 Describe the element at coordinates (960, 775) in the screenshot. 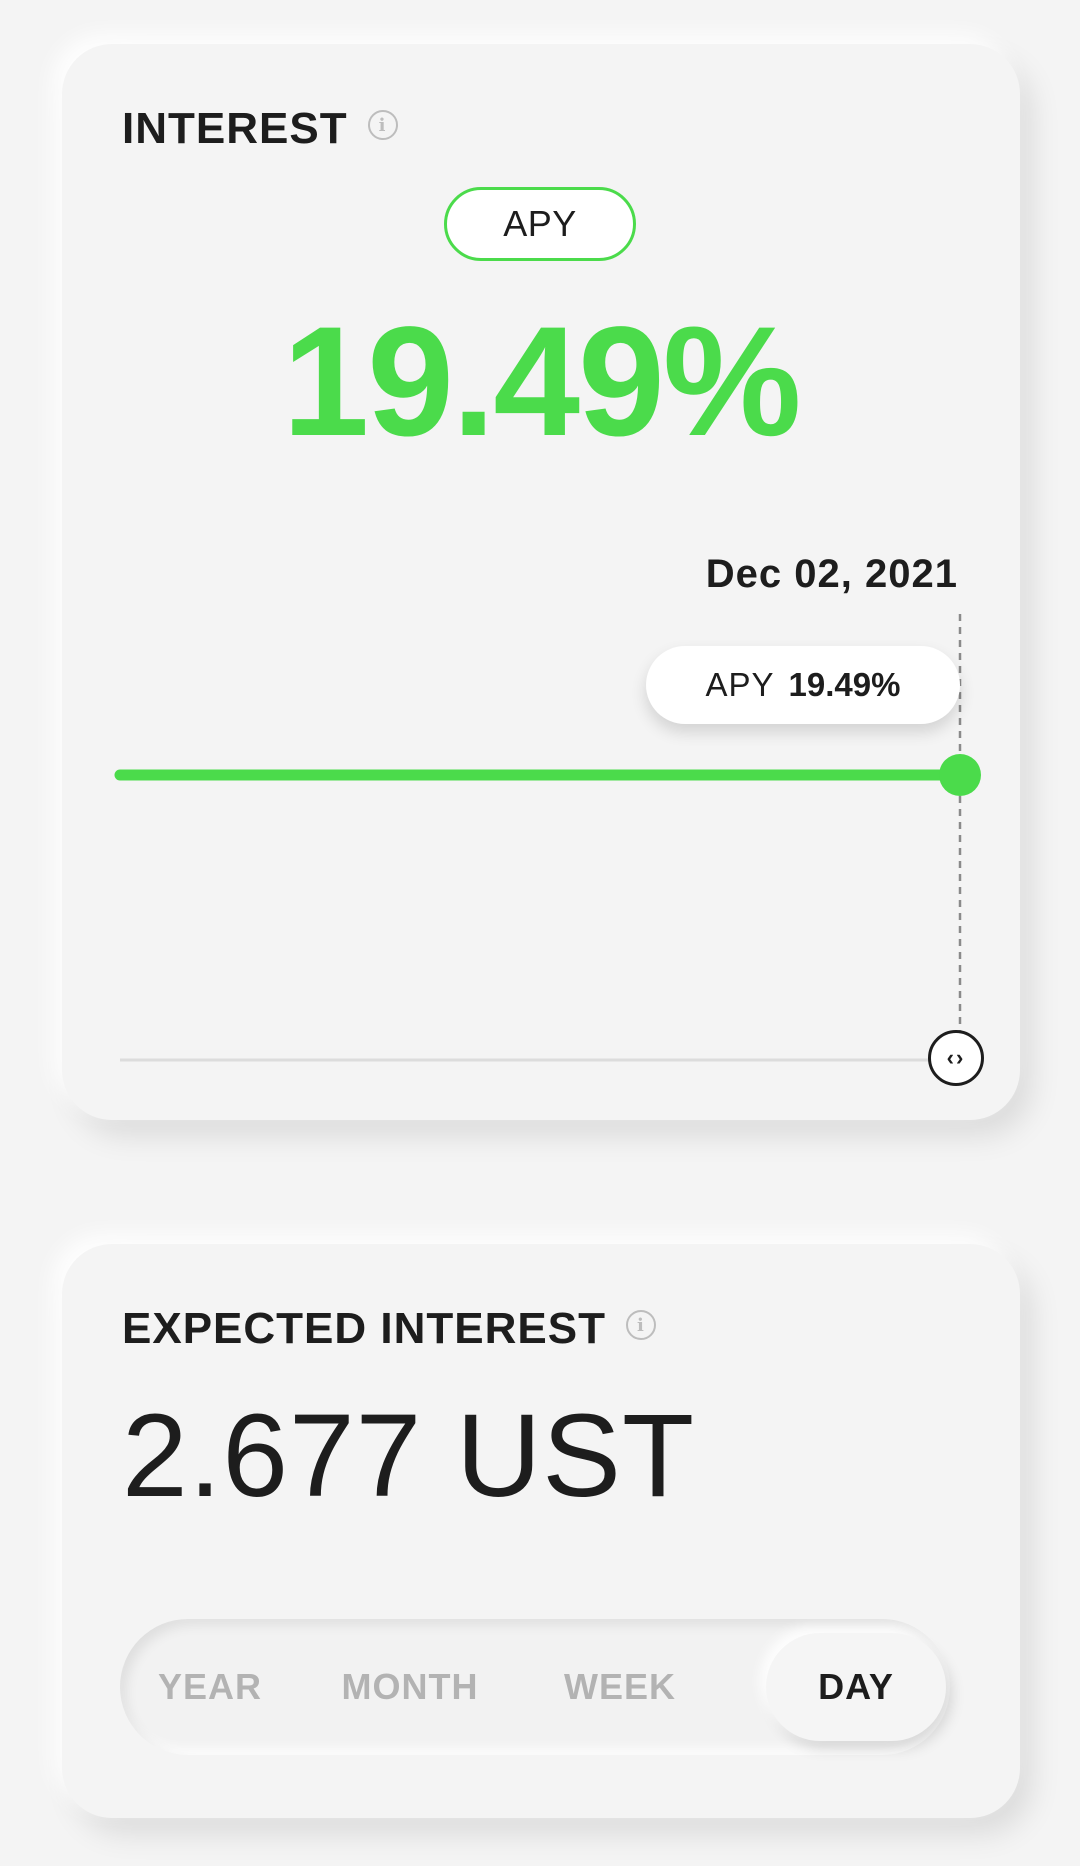

I see `apy-series-point` at that location.